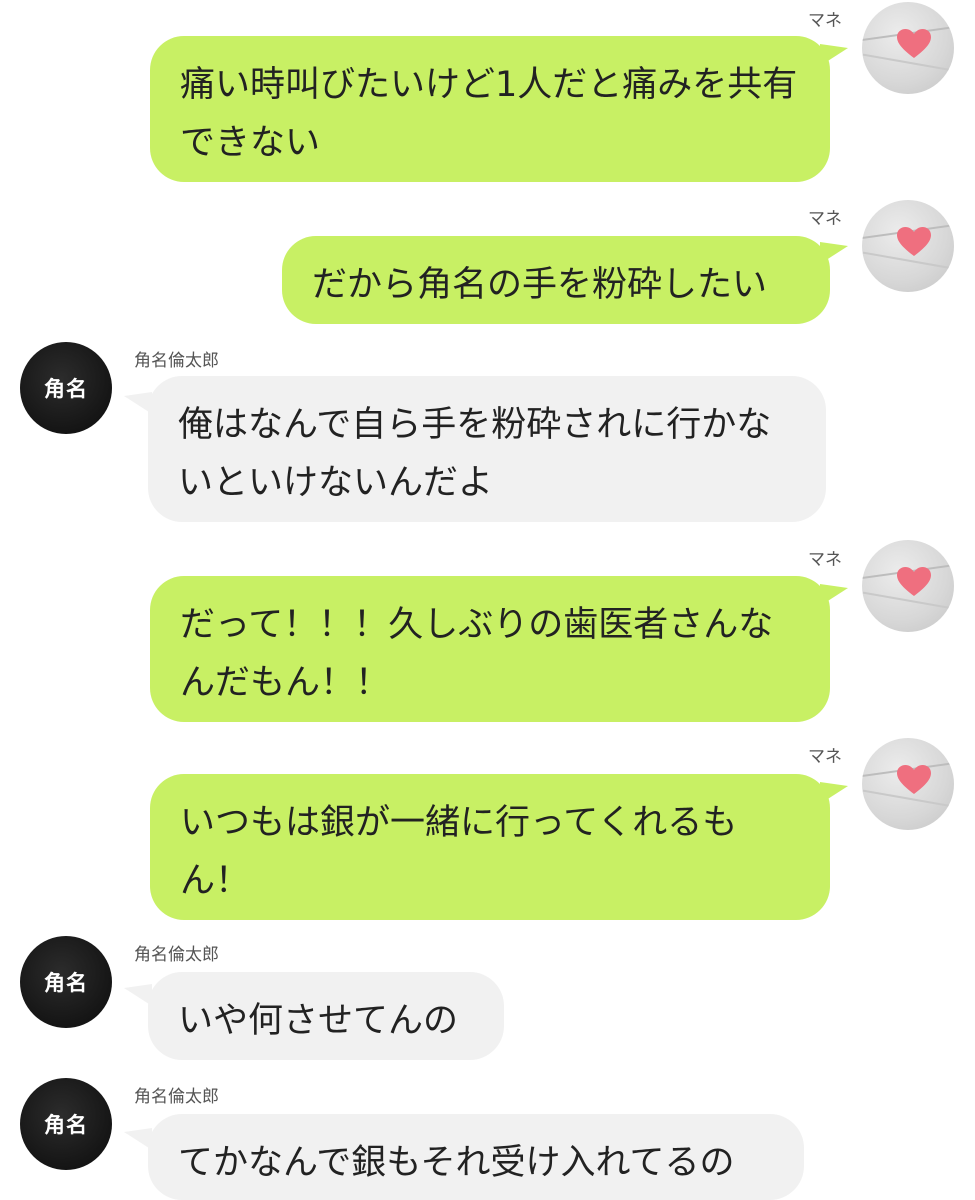 The height and width of the screenshot is (1200, 975). I want to click on message-bubble: てかなんで銀もそれ受け入れてるの, so click(476, 1157).